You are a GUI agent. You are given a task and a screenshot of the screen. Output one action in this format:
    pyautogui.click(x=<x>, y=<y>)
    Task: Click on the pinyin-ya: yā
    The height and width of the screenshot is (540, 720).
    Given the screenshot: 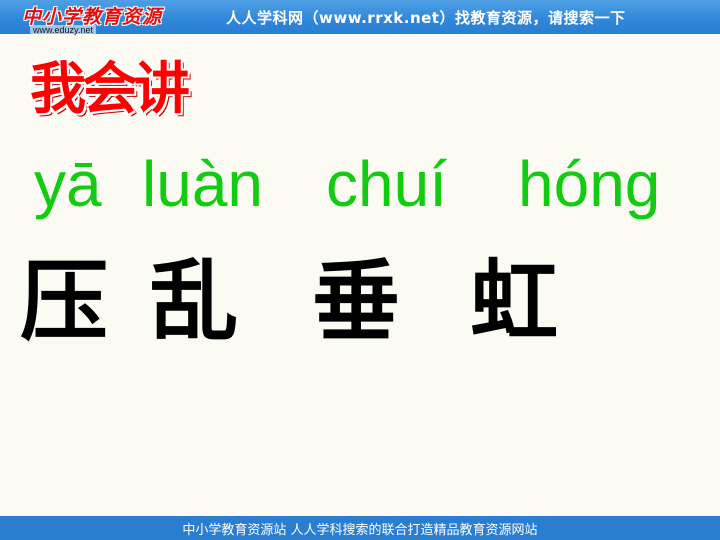 What is the action you would take?
    pyautogui.click(x=68, y=184)
    